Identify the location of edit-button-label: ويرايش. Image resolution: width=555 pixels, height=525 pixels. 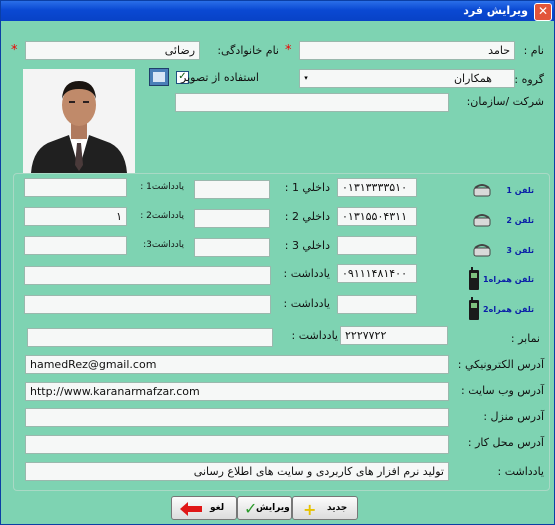
(273, 508).